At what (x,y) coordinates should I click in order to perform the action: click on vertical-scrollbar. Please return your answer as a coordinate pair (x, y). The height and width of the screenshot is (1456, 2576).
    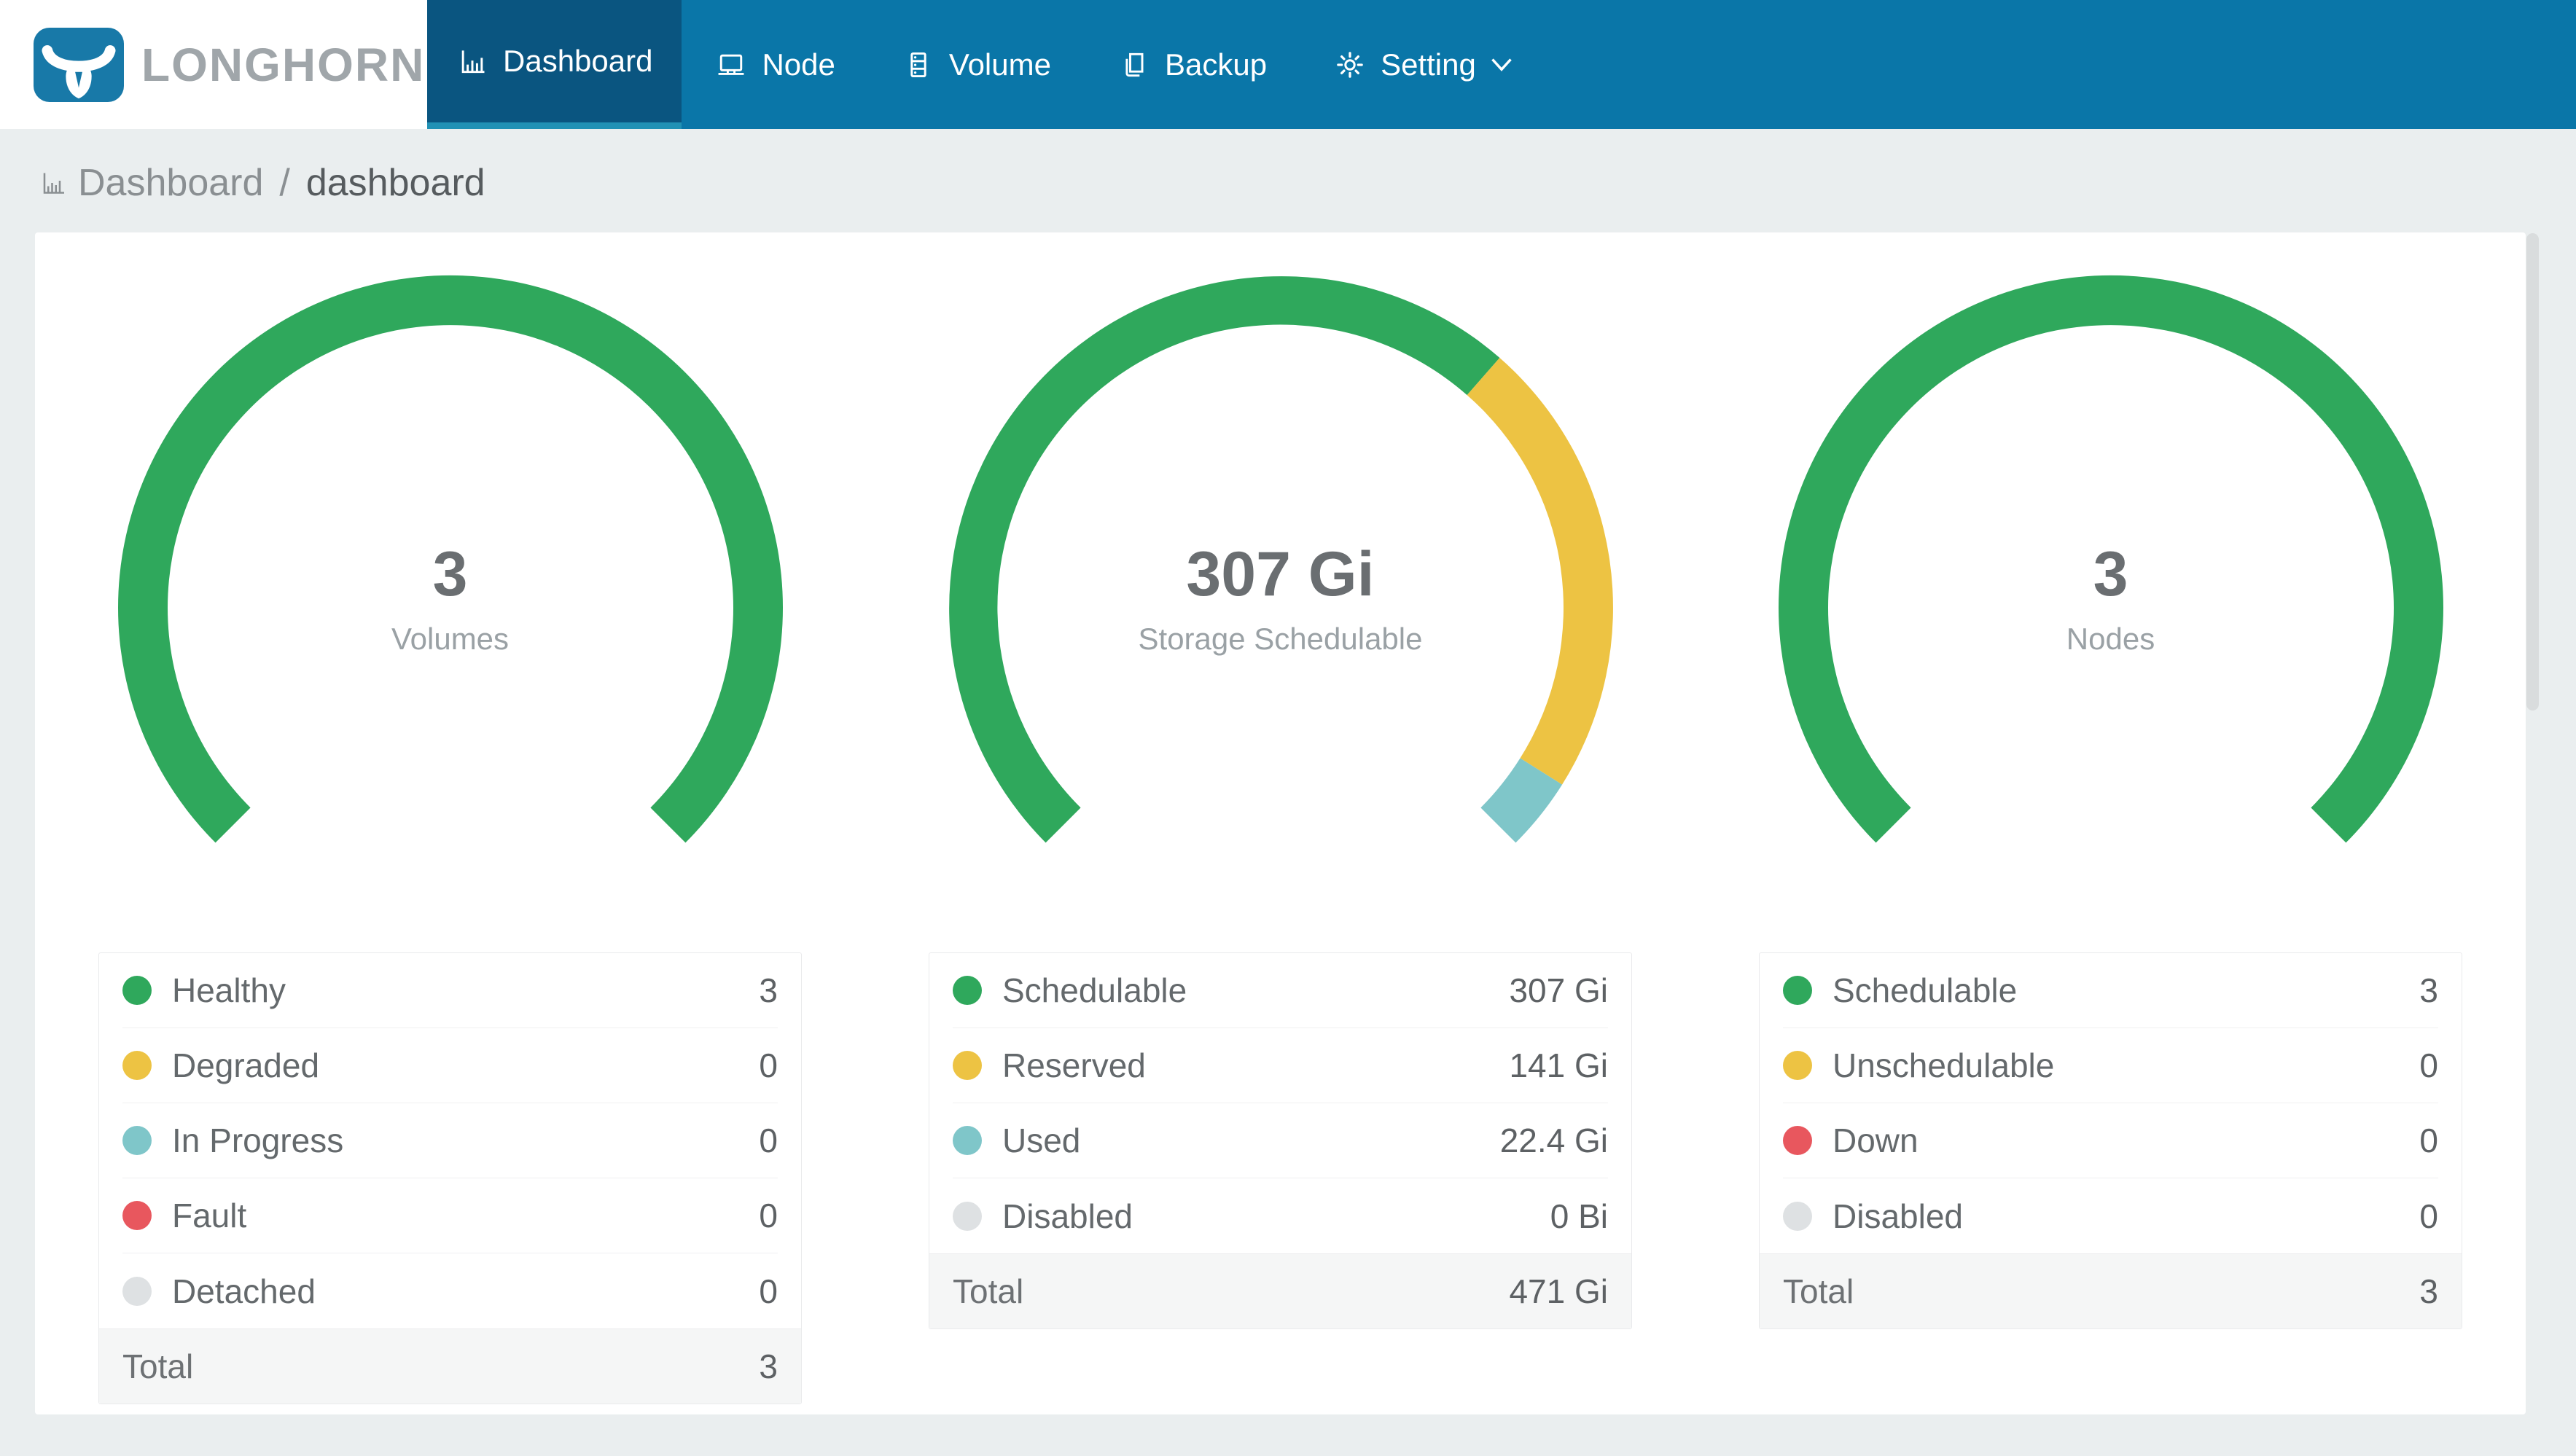
    Looking at the image, I should click on (2532, 472).